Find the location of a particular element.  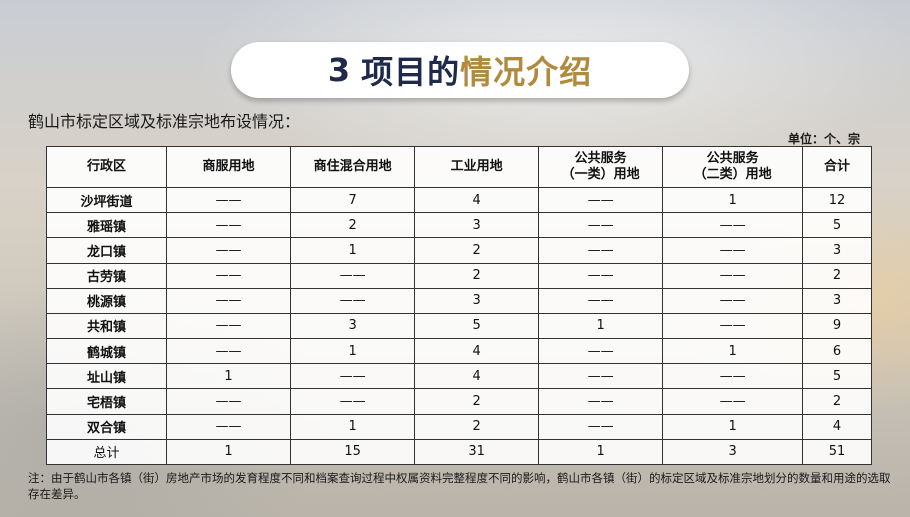

table-row: 古劳镇 —— —— 2 —— —— 2 is located at coordinates (459, 275).